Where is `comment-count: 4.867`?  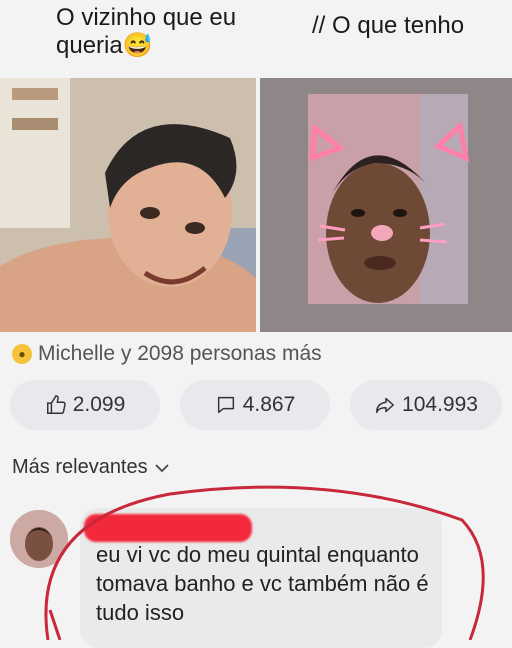 comment-count: 4.867 is located at coordinates (269, 404).